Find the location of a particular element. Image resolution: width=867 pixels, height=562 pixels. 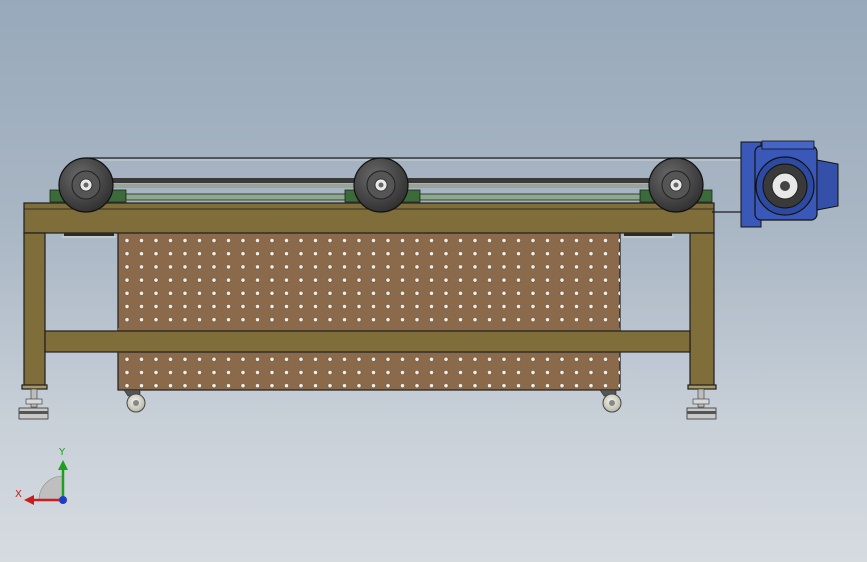

gear-motor is located at coordinates (789, 184).